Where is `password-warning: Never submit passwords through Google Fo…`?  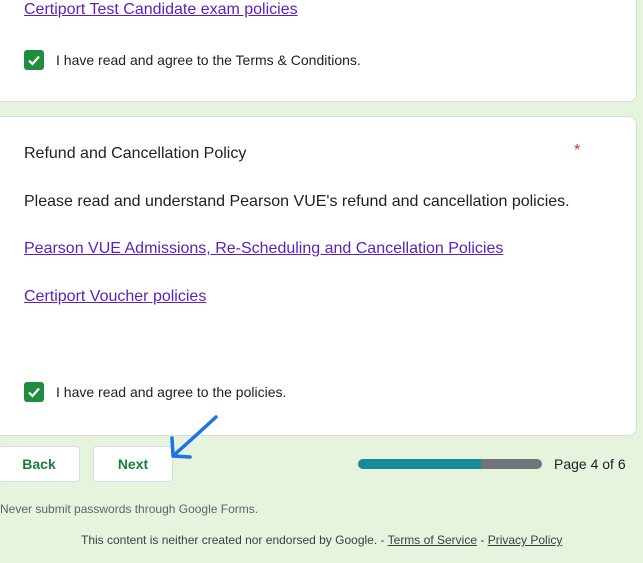
password-warning: Never submit passwords through Google Fo… is located at coordinates (129, 509).